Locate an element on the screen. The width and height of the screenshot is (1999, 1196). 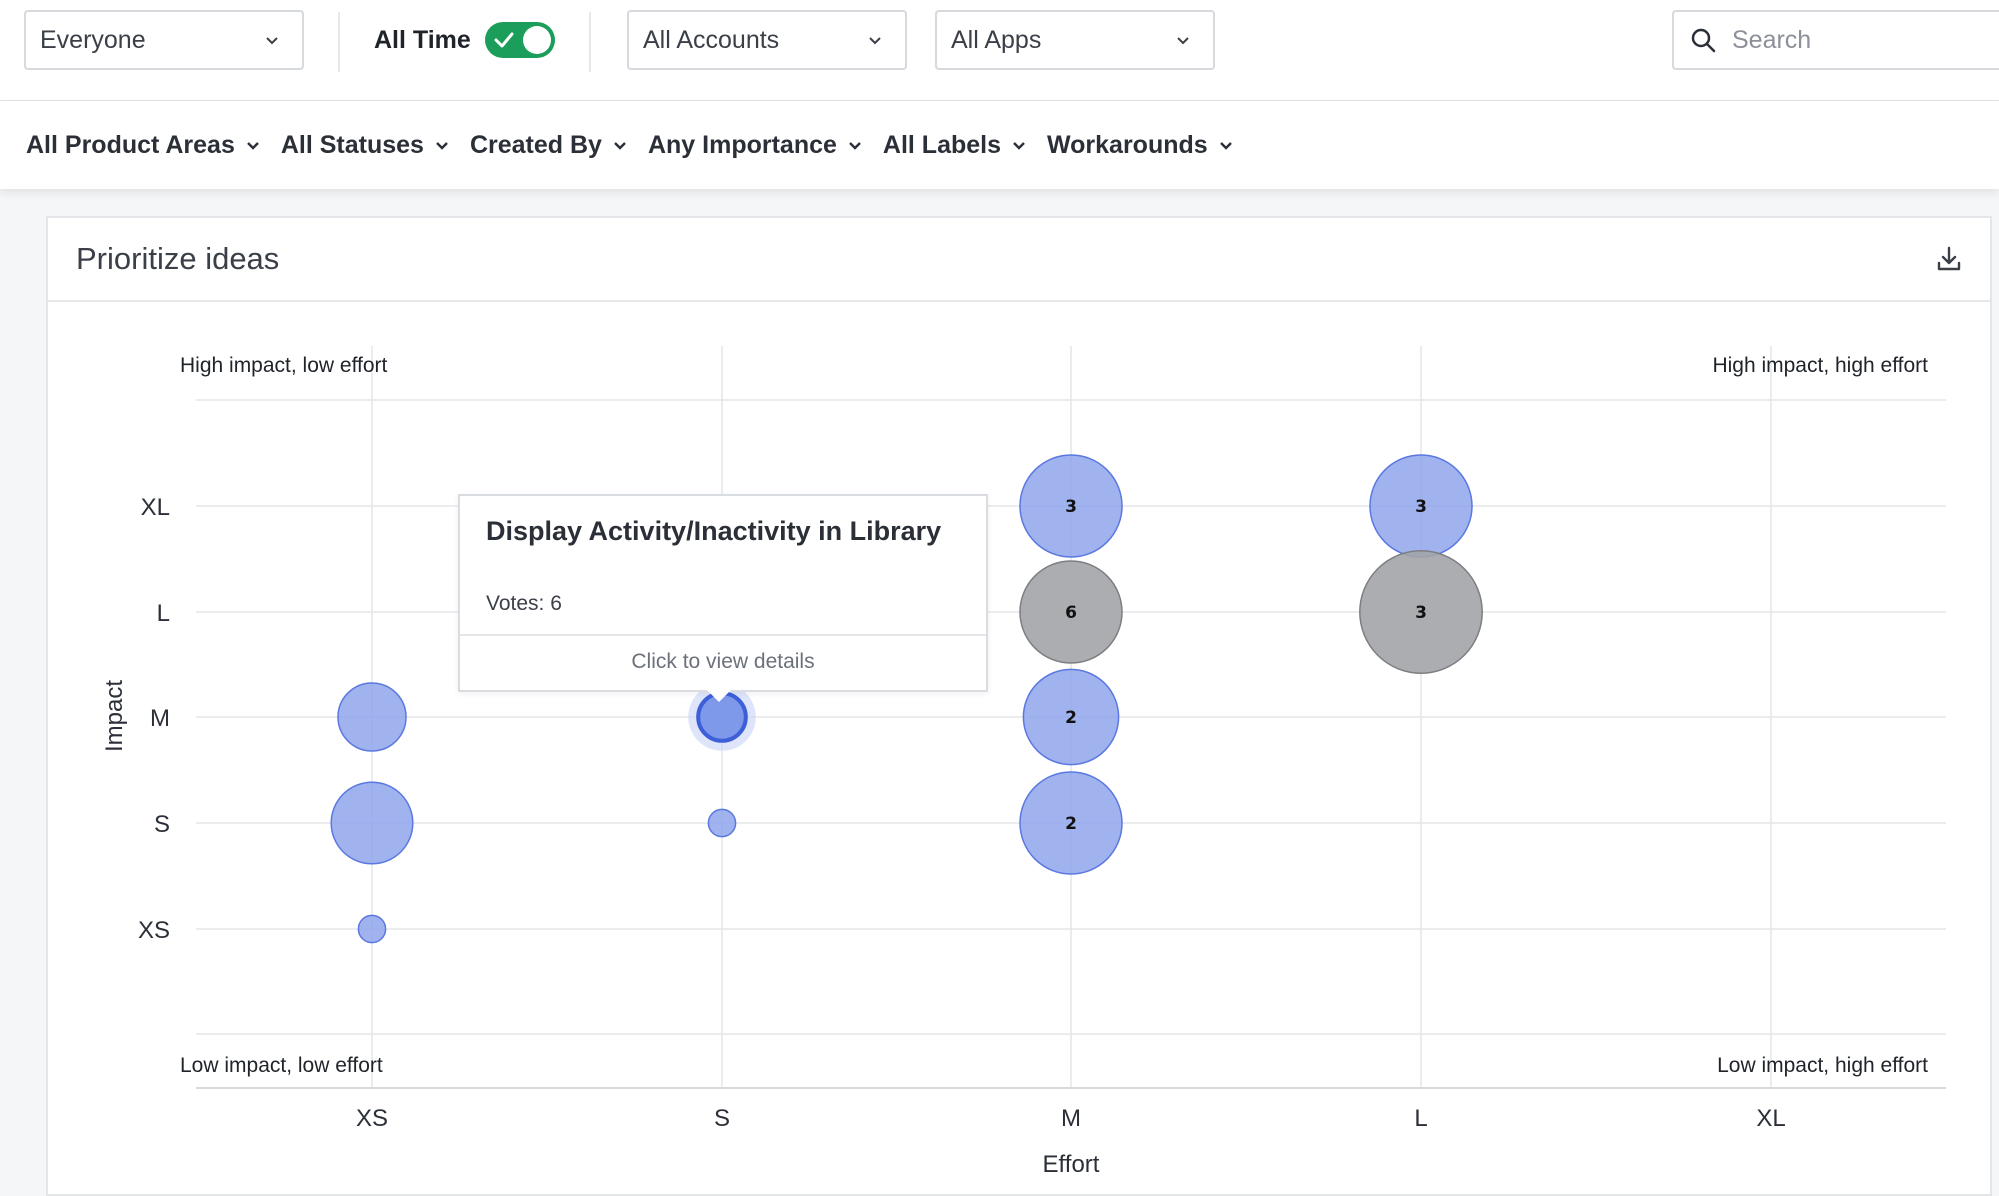
x-axis-label: Effort is located at coordinates (1071, 1163).